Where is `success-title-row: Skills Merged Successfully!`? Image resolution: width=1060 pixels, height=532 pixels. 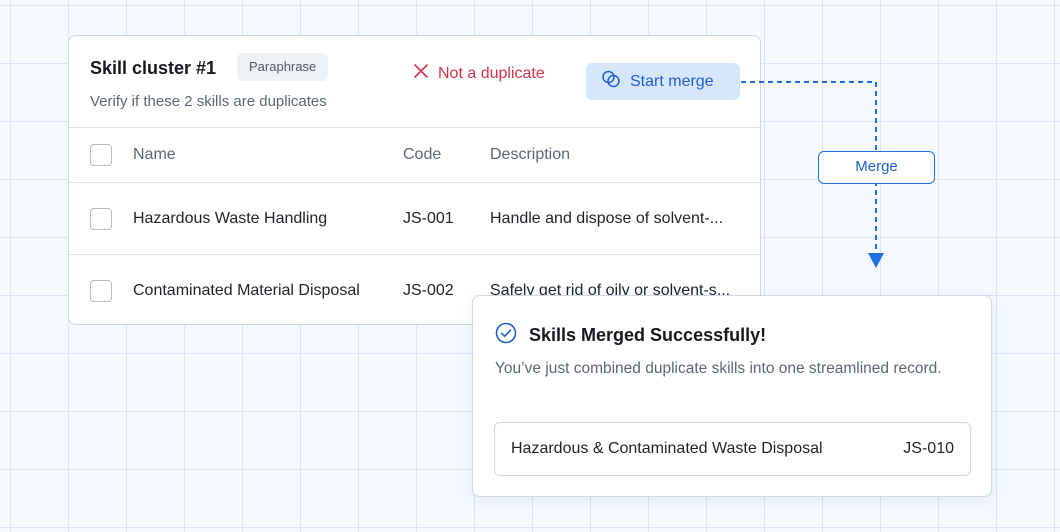 success-title-row: Skills Merged Successfully! is located at coordinates (630, 335).